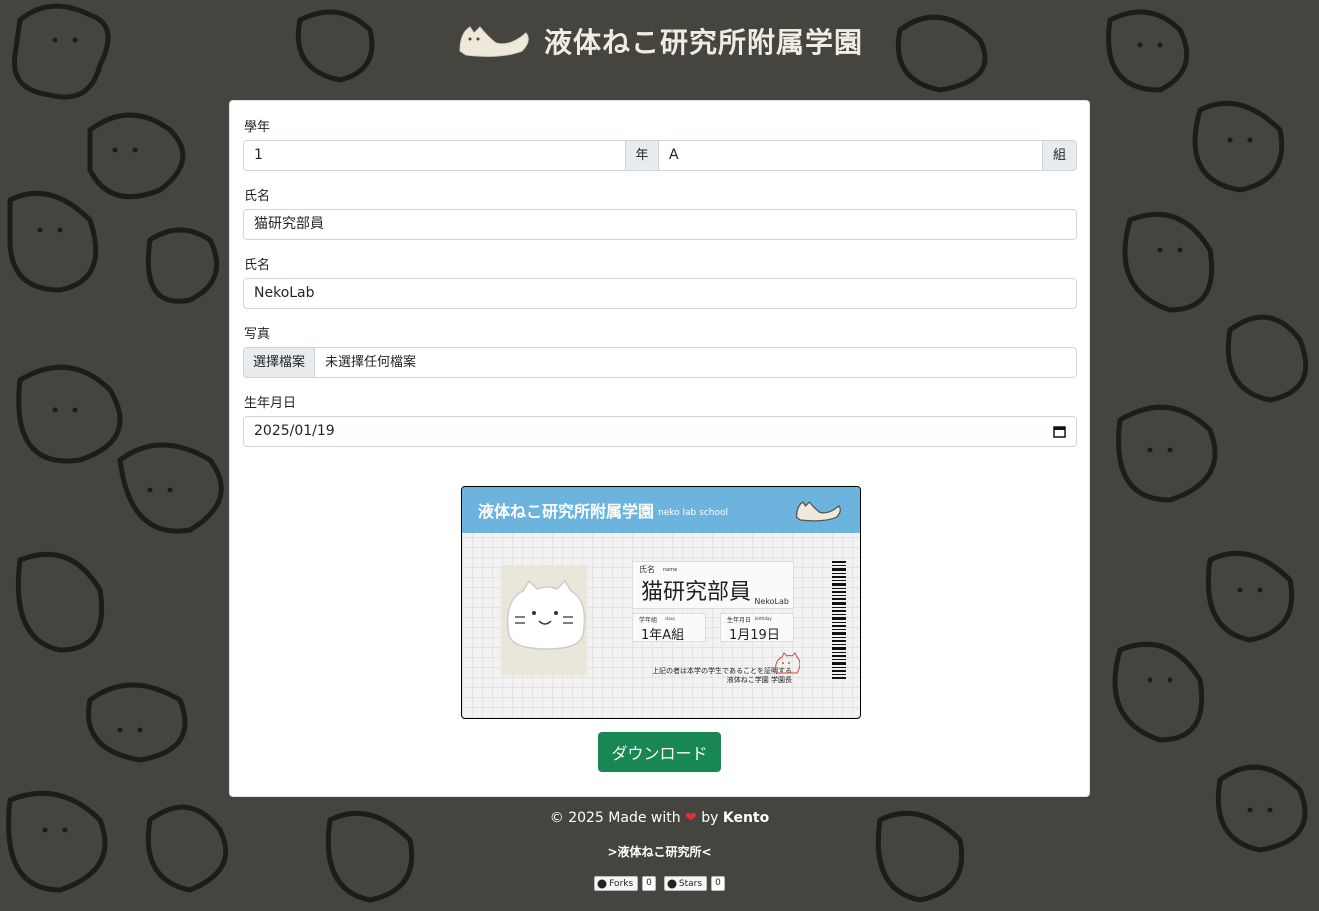  I want to click on id-card-photo, so click(544, 620).